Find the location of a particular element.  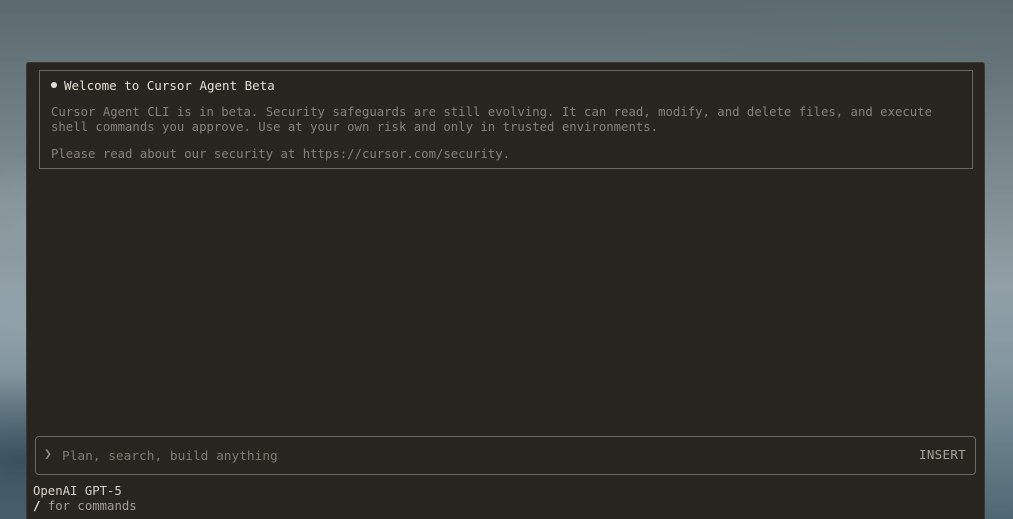

commands-hint: / for commands is located at coordinates (85, 506).